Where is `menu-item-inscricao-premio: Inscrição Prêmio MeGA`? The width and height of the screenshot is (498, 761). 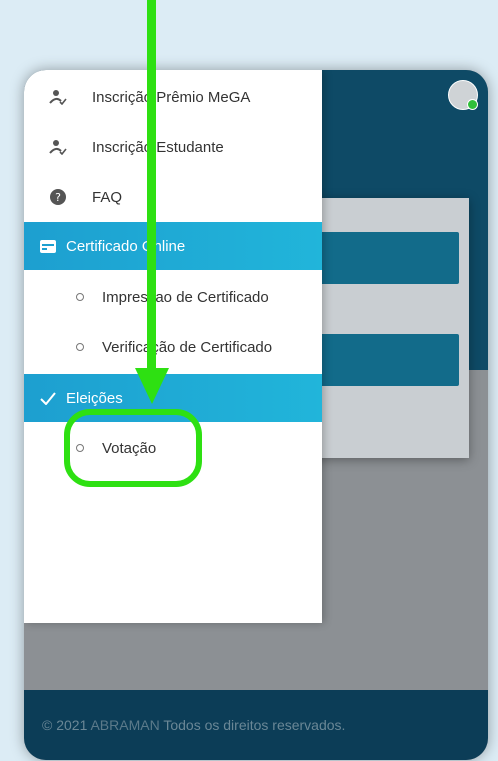
menu-item-inscricao-premio: Inscrição Prêmio MeGA is located at coordinates (173, 97).